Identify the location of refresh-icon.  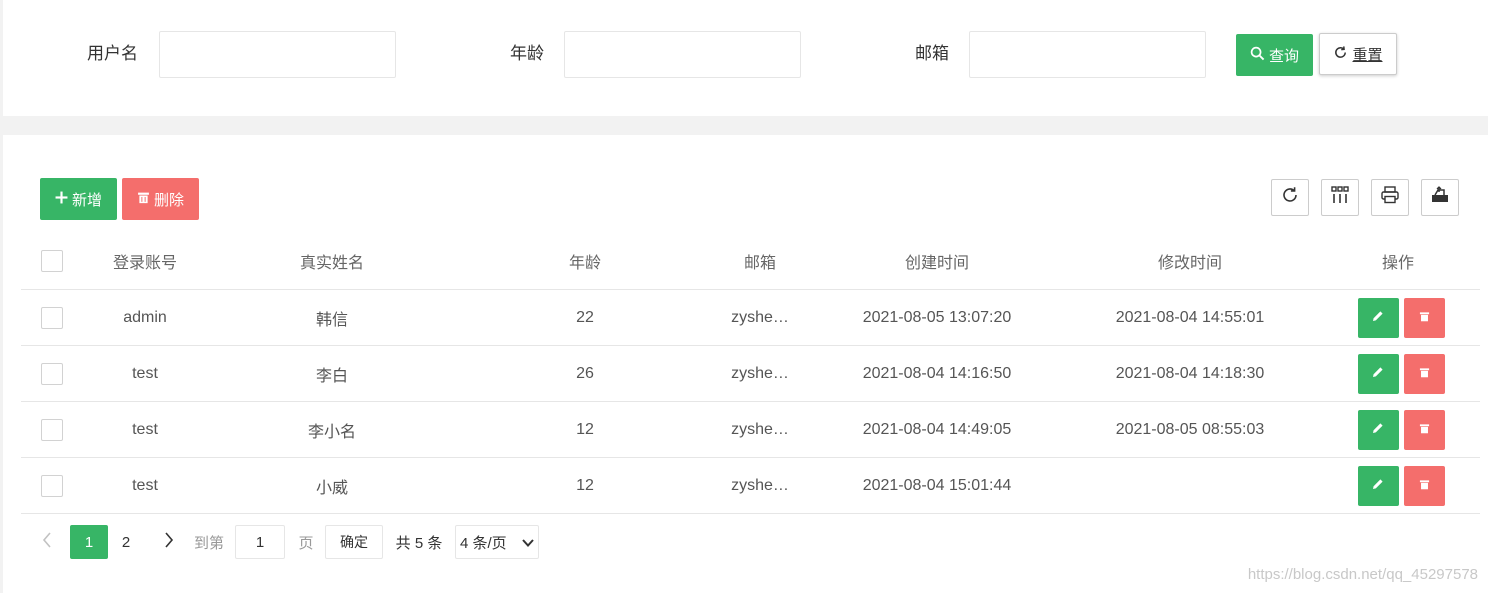
(1290, 197).